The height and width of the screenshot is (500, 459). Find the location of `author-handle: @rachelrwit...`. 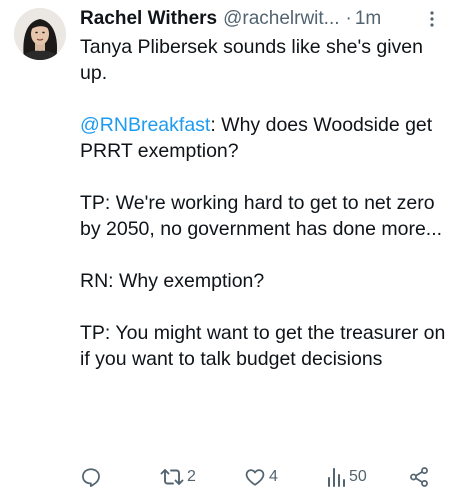

author-handle: @rachelrwit... is located at coordinates (281, 19).